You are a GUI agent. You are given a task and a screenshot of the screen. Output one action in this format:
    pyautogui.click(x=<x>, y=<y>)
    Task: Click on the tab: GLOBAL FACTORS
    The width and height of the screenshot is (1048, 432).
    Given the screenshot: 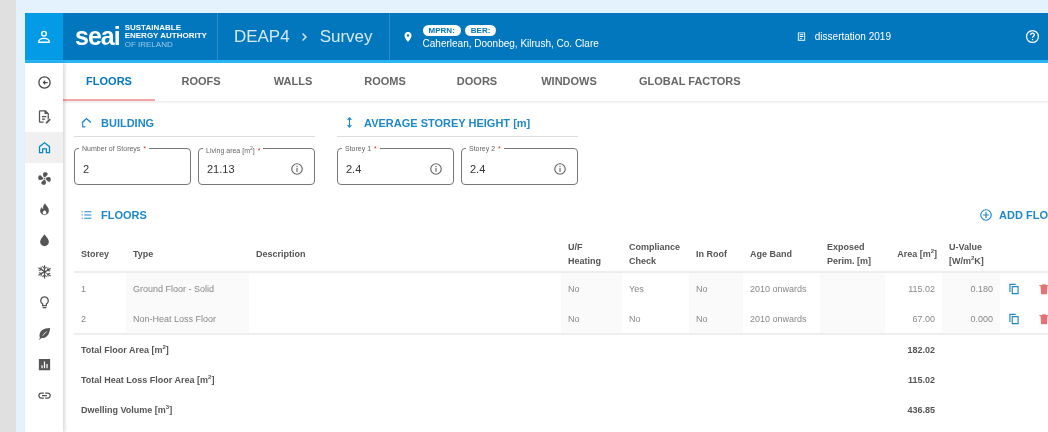 What is the action you would take?
    pyautogui.click(x=690, y=82)
    